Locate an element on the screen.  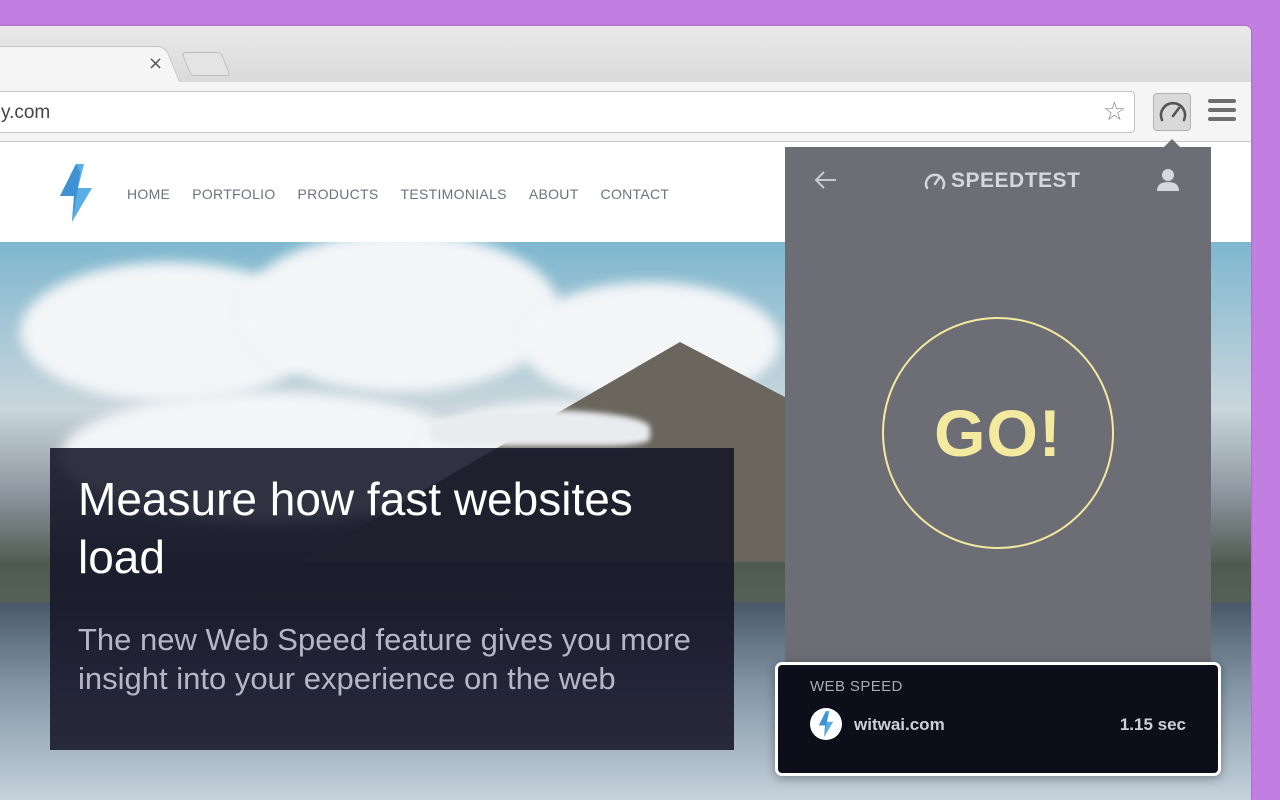
go-button-label: GO! is located at coordinates (998, 433).